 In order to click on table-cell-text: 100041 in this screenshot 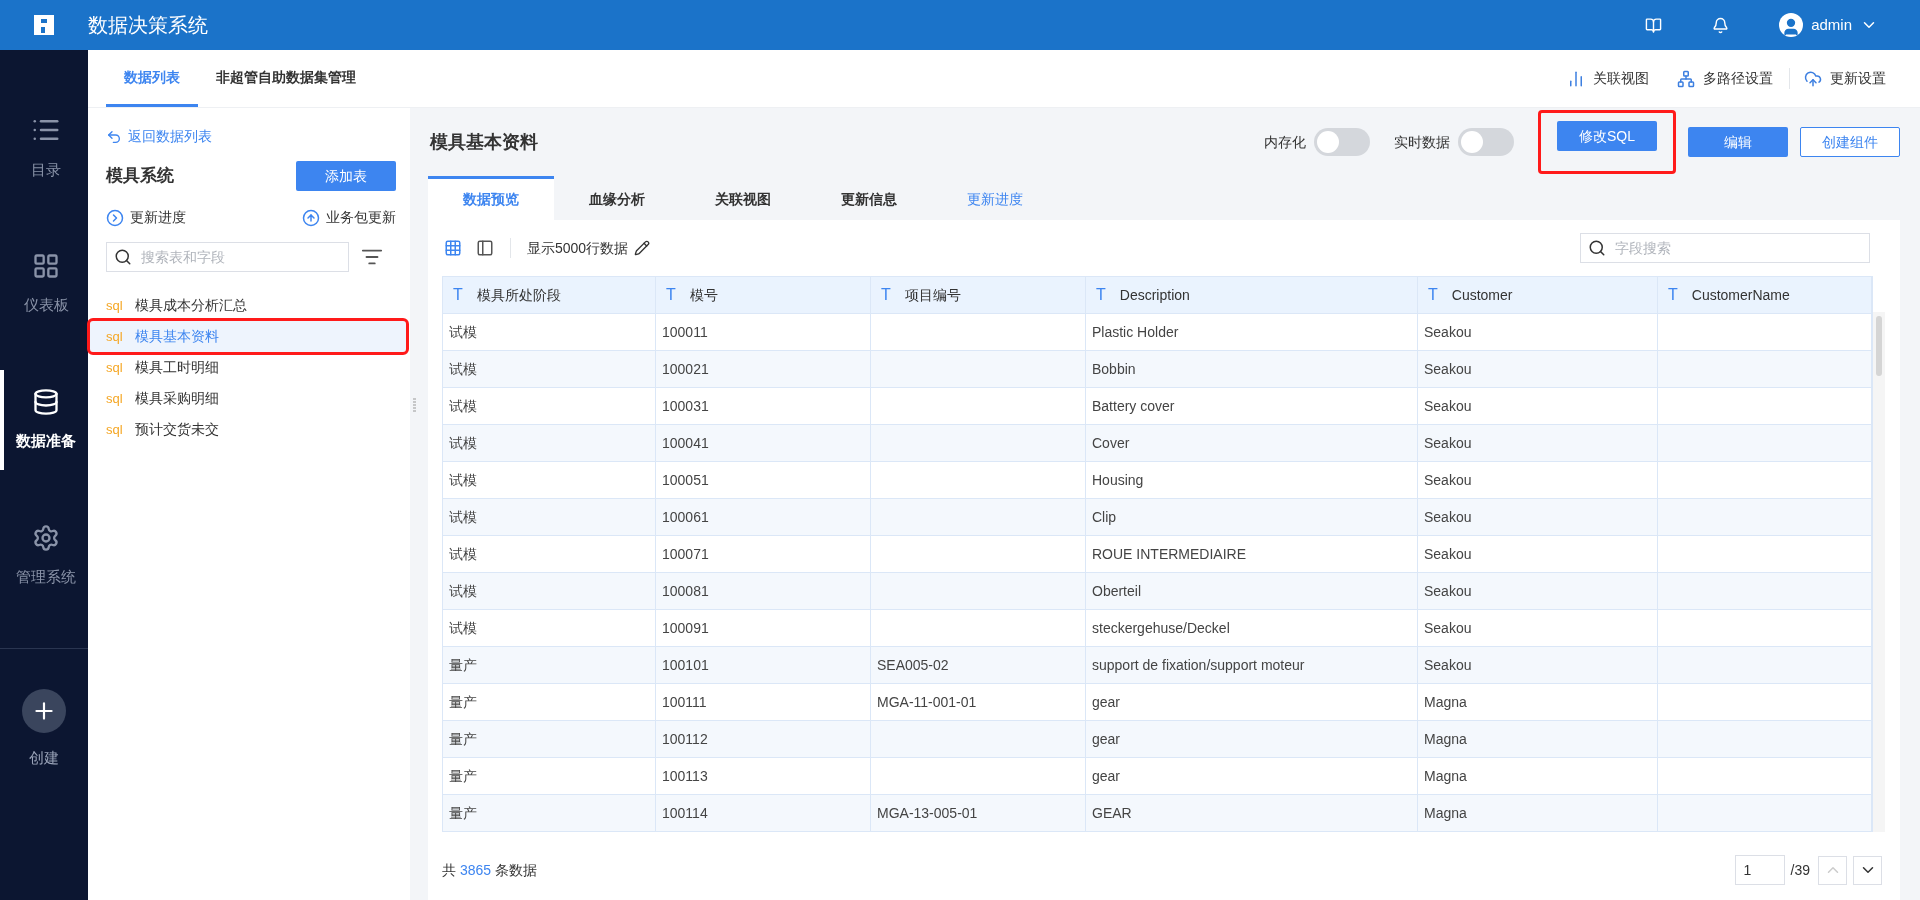, I will do `click(685, 443)`.